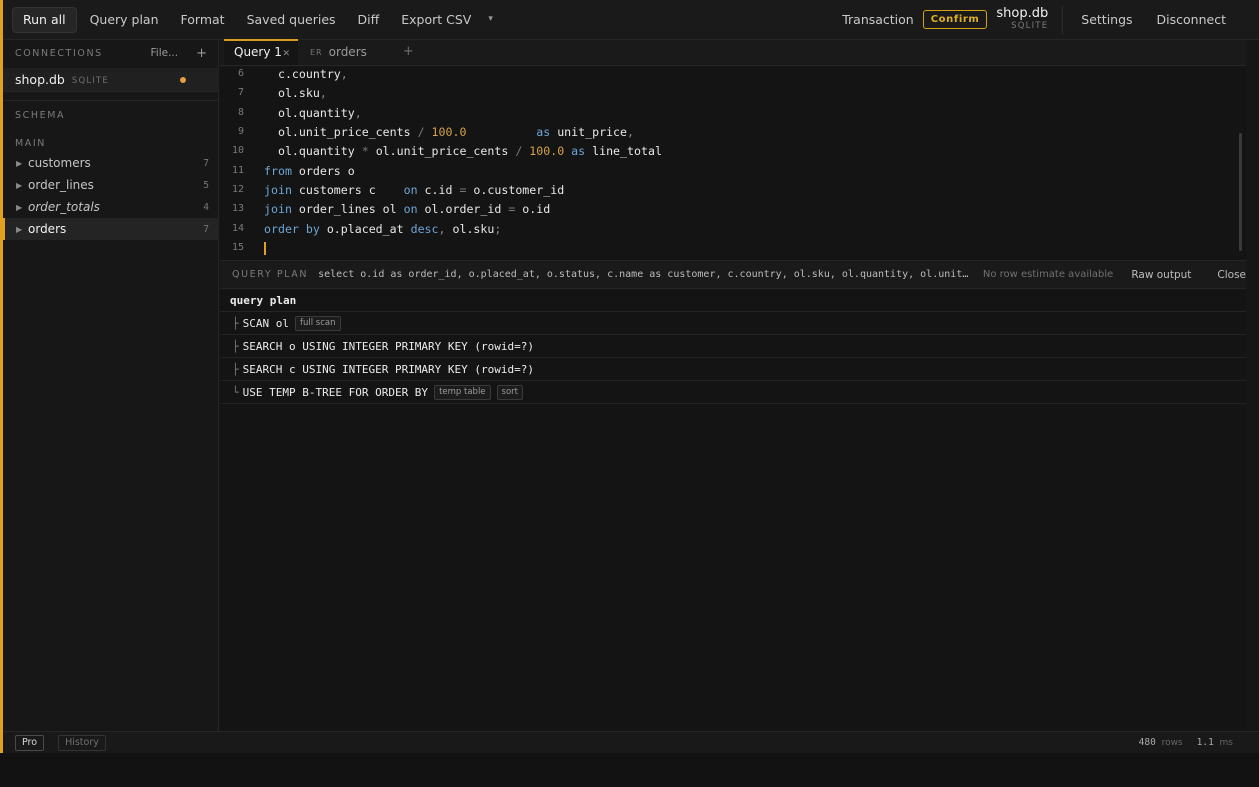 The image size is (1259, 787). What do you see at coordinates (1030, 26) in the screenshot?
I see `database-kind: SQLITE` at bounding box center [1030, 26].